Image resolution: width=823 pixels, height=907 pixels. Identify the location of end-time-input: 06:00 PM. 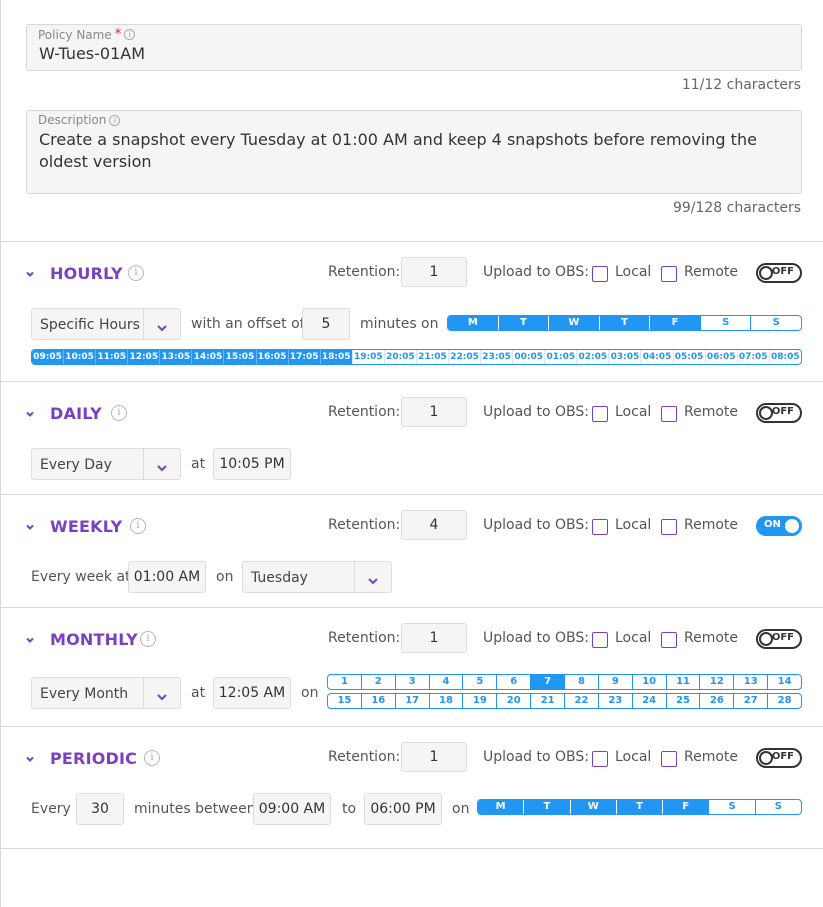
(403, 809).